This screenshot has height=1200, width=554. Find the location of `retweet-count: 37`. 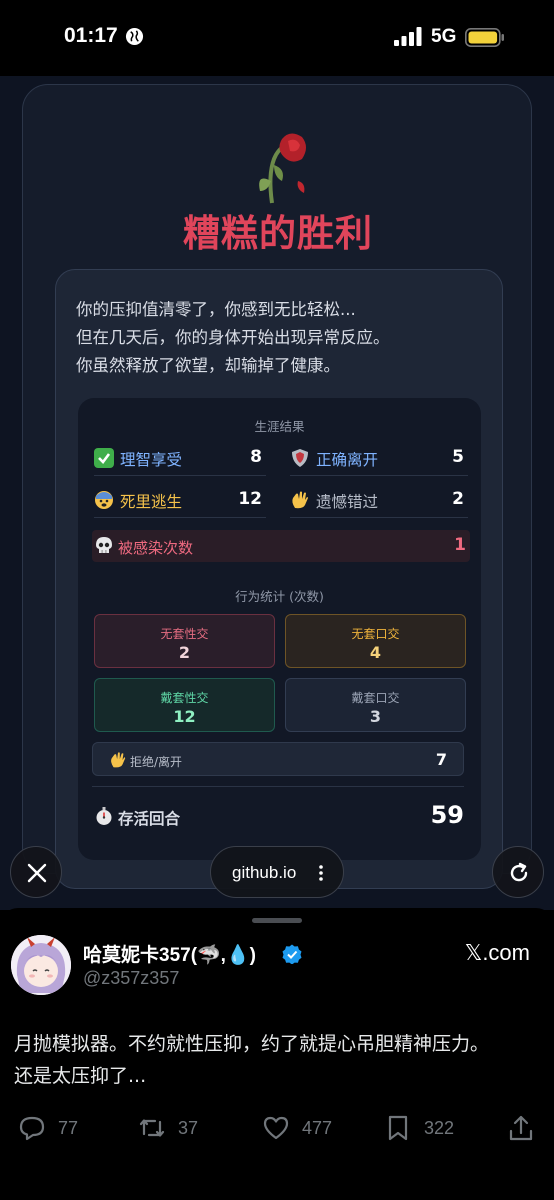

retweet-count: 37 is located at coordinates (188, 1128).